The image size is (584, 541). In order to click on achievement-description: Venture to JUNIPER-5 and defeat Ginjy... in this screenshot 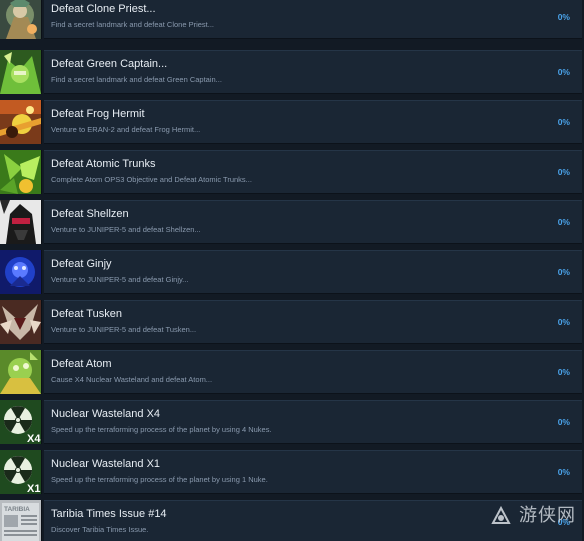, I will do `click(120, 279)`.